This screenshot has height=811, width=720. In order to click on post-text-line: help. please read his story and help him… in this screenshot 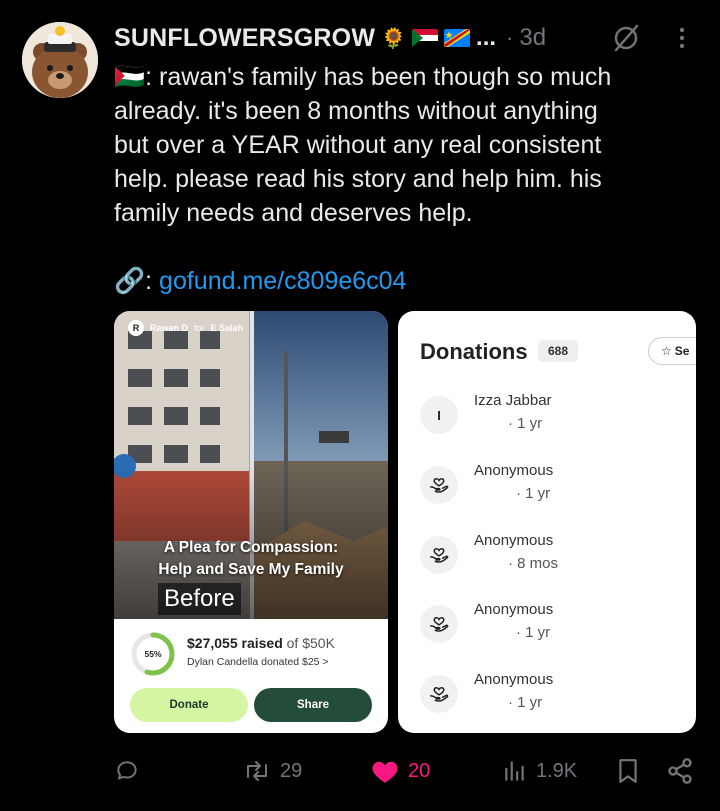, I will do `click(358, 179)`.